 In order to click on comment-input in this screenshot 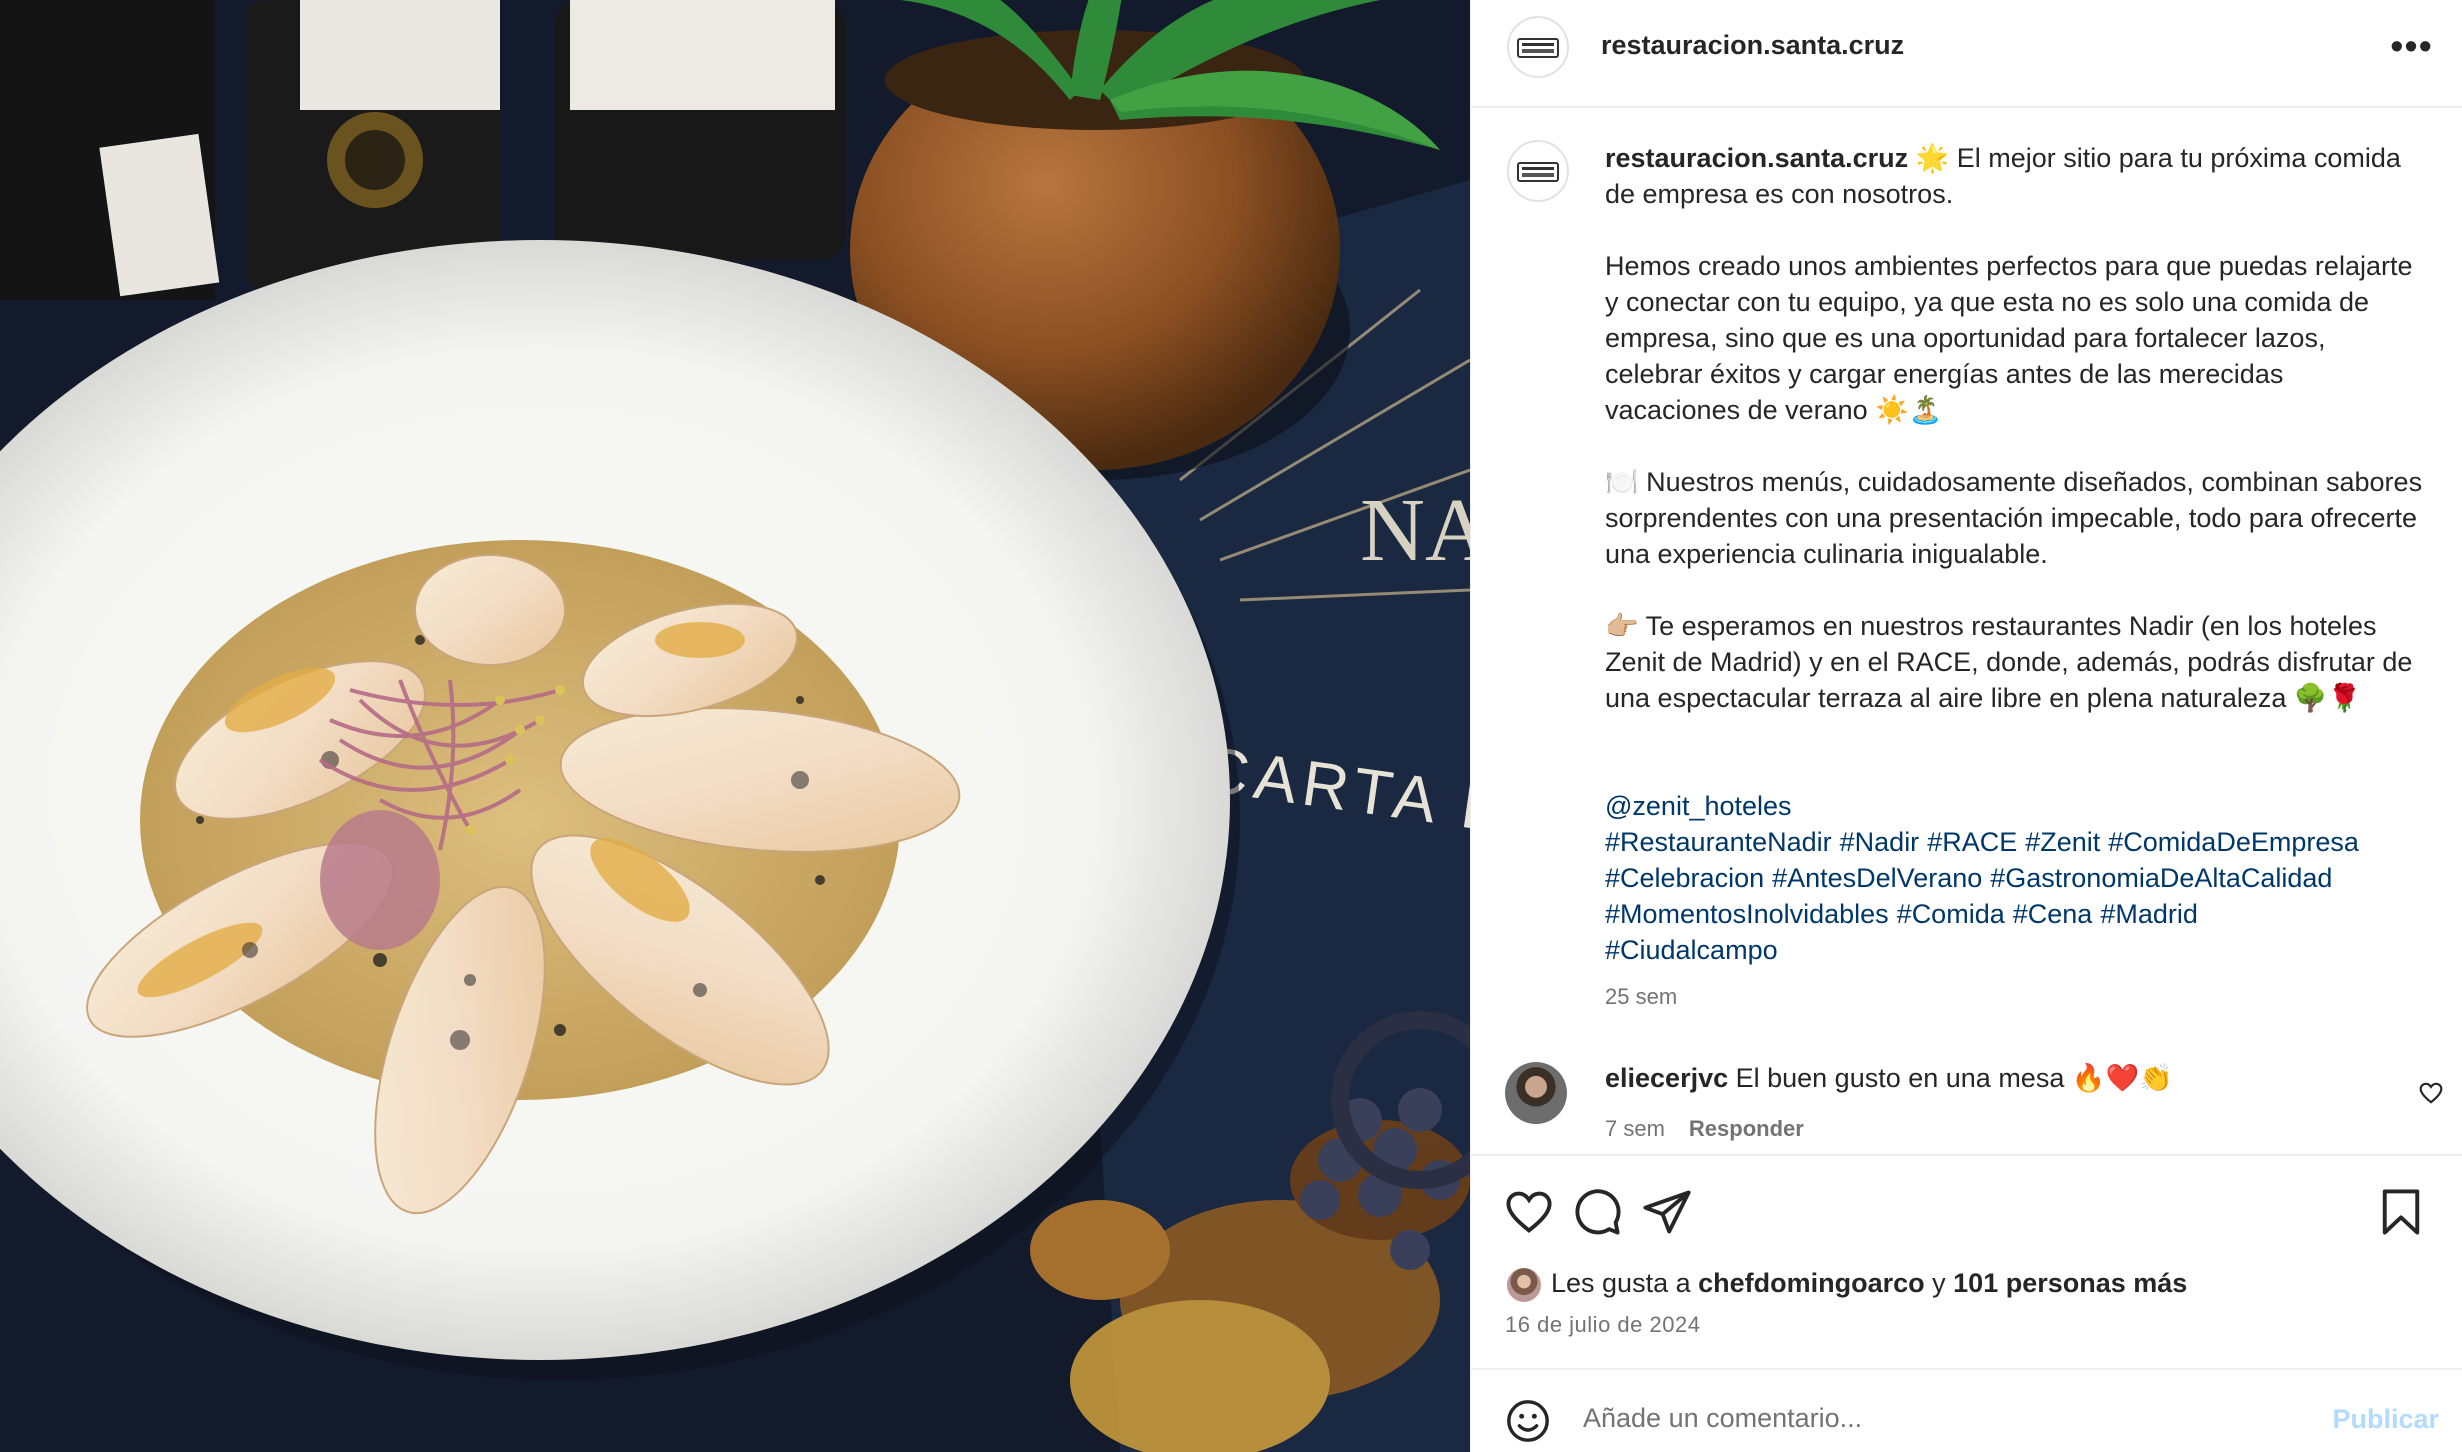, I will do `click(1933, 1418)`.